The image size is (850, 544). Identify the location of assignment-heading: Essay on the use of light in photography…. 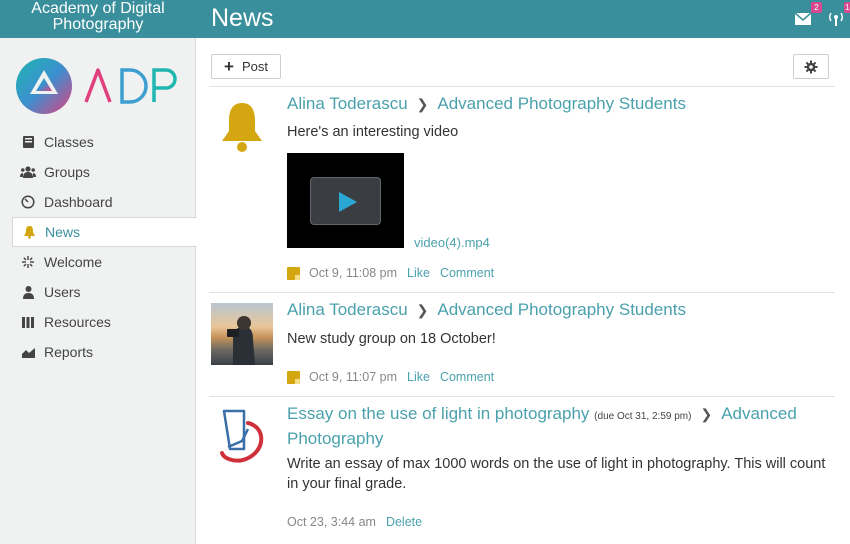
(557, 415).